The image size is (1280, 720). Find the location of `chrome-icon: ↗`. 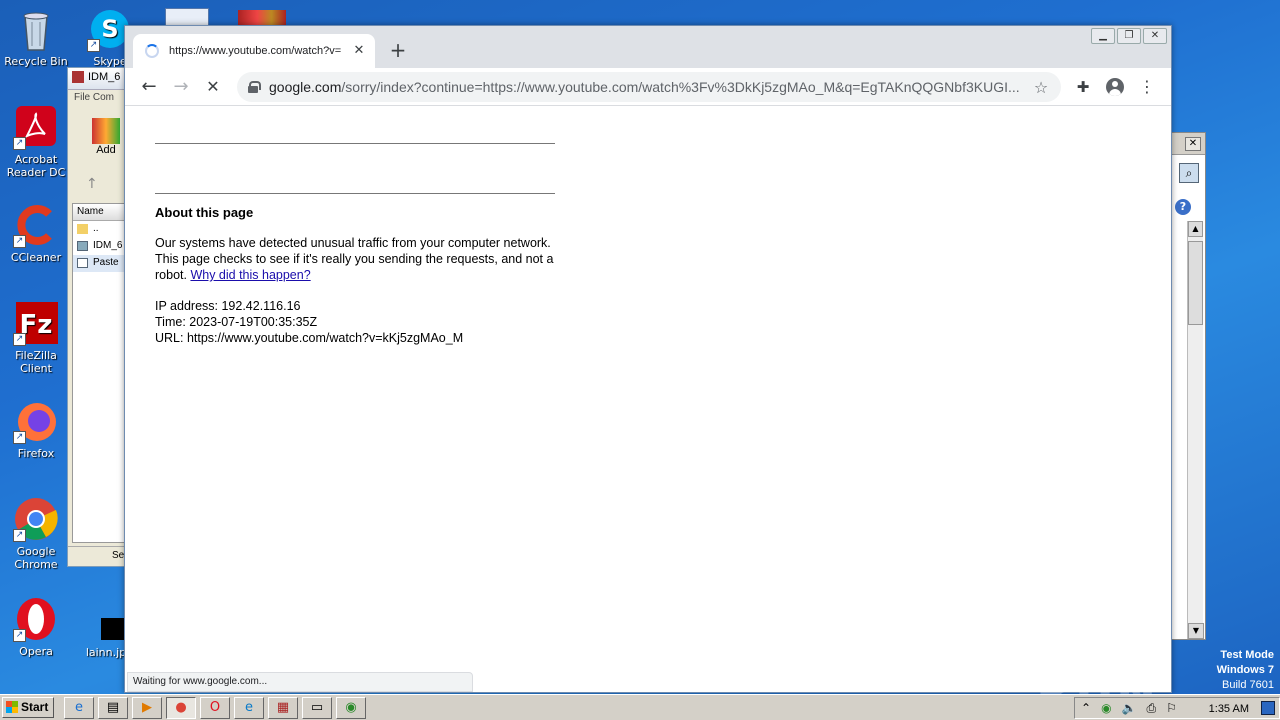

chrome-icon: ↗ is located at coordinates (36, 519).